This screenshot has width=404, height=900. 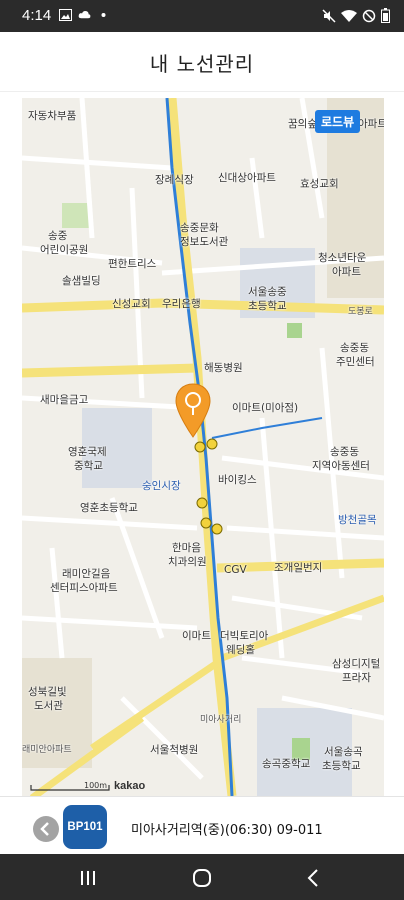 What do you see at coordinates (131, 304) in the screenshot?
I see `map-label: 신성교회` at bounding box center [131, 304].